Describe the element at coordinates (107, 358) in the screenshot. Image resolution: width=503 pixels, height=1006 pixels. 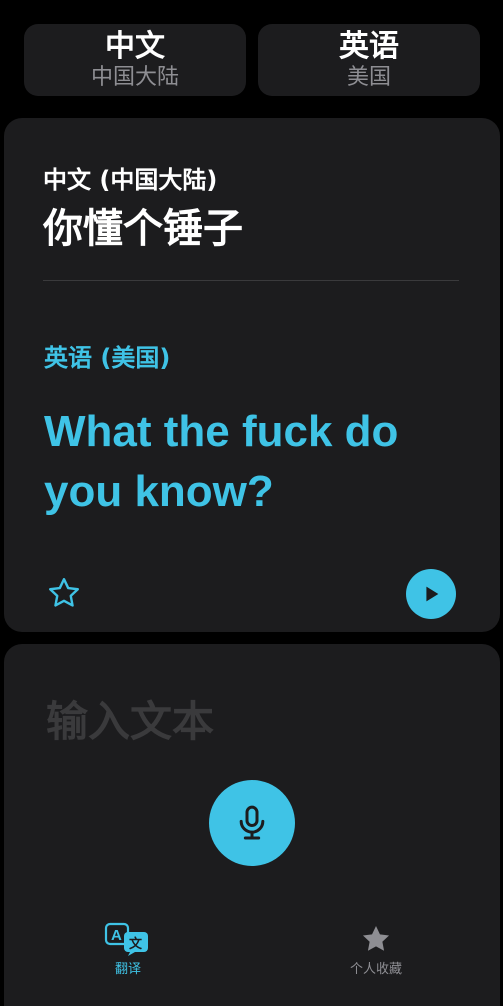
I see `target-language-label: 英语 (美国)` at that location.